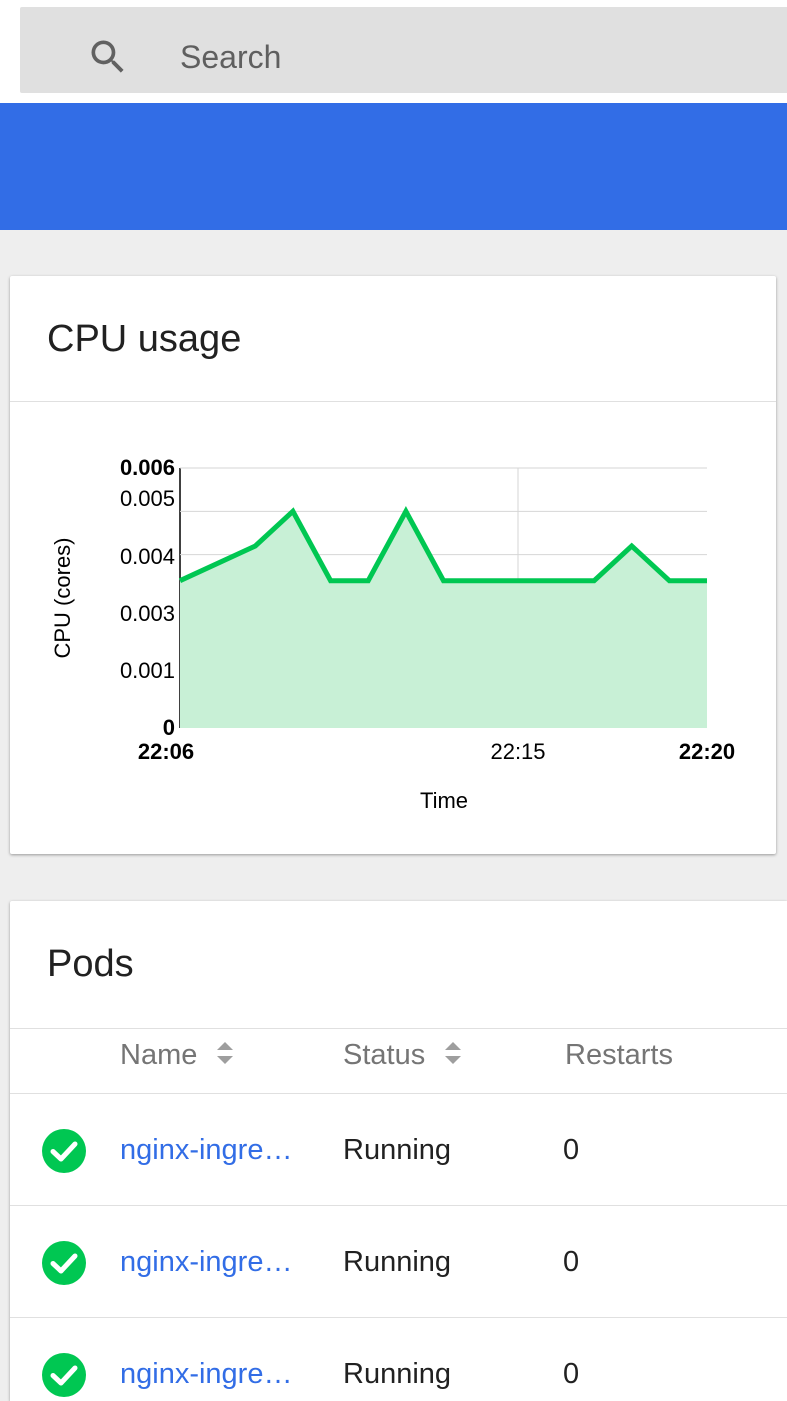 The image size is (787, 1401). What do you see at coordinates (384, 1055) in the screenshot?
I see `column-header-label: Status` at bounding box center [384, 1055].